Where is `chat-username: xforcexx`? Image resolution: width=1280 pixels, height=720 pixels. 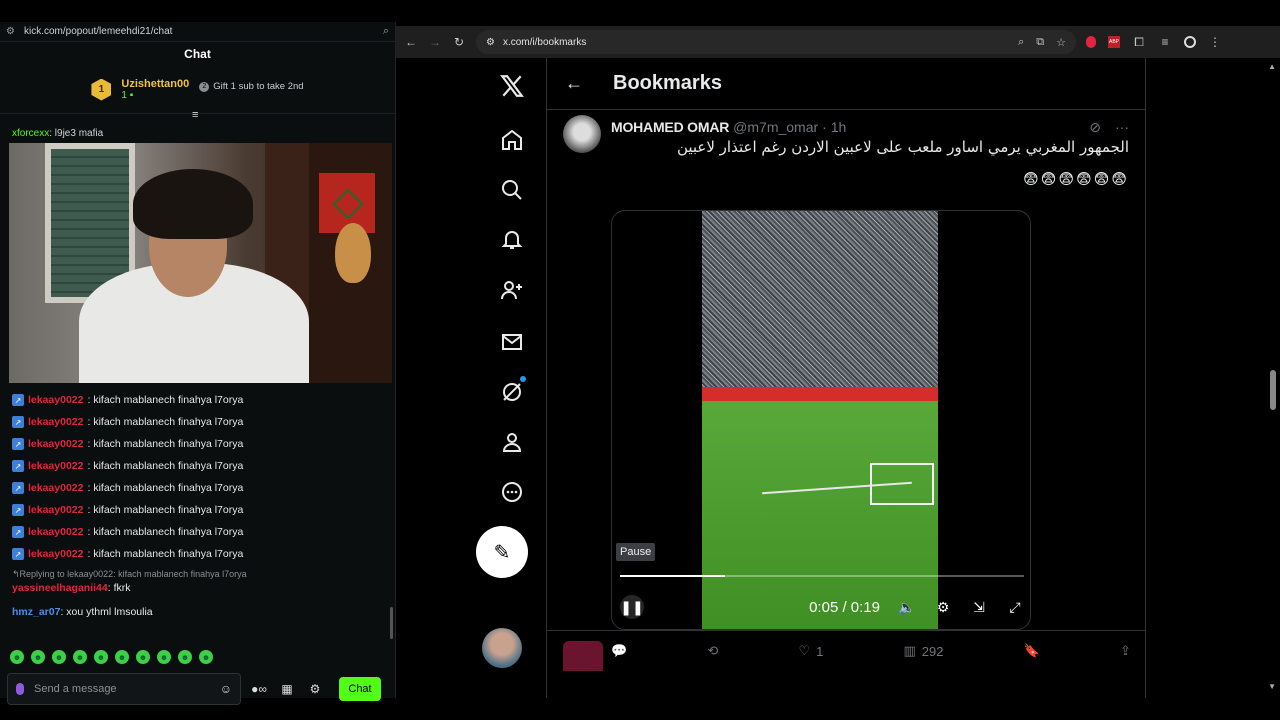 chat-username: xforcexx is located at coordinates (30, 133).